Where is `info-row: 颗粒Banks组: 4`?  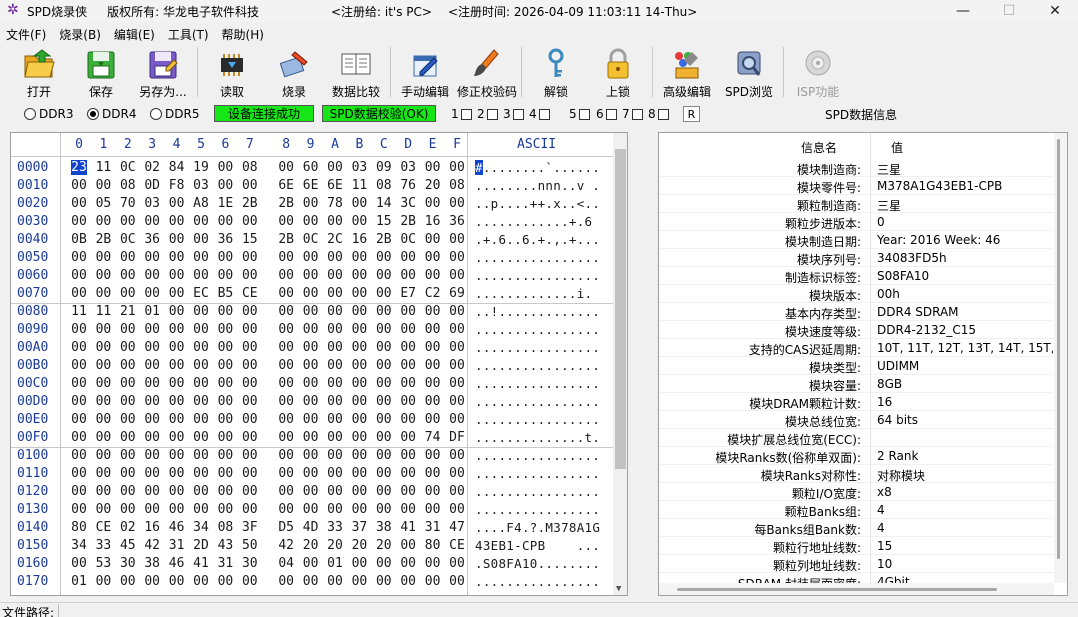 info-row: 颗粒Banks组: 4 is located at coordinates (856, 510).